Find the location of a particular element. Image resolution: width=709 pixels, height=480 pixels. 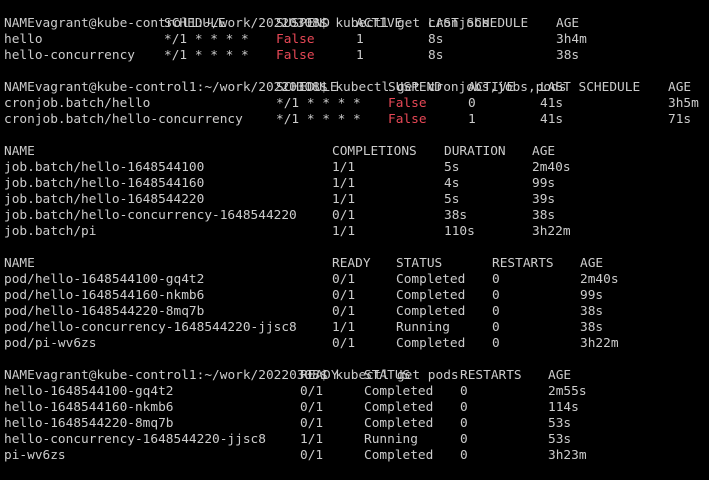

table-header: NAME READY STATUS RESTARTS AGE is located at coordinates (356, 376).